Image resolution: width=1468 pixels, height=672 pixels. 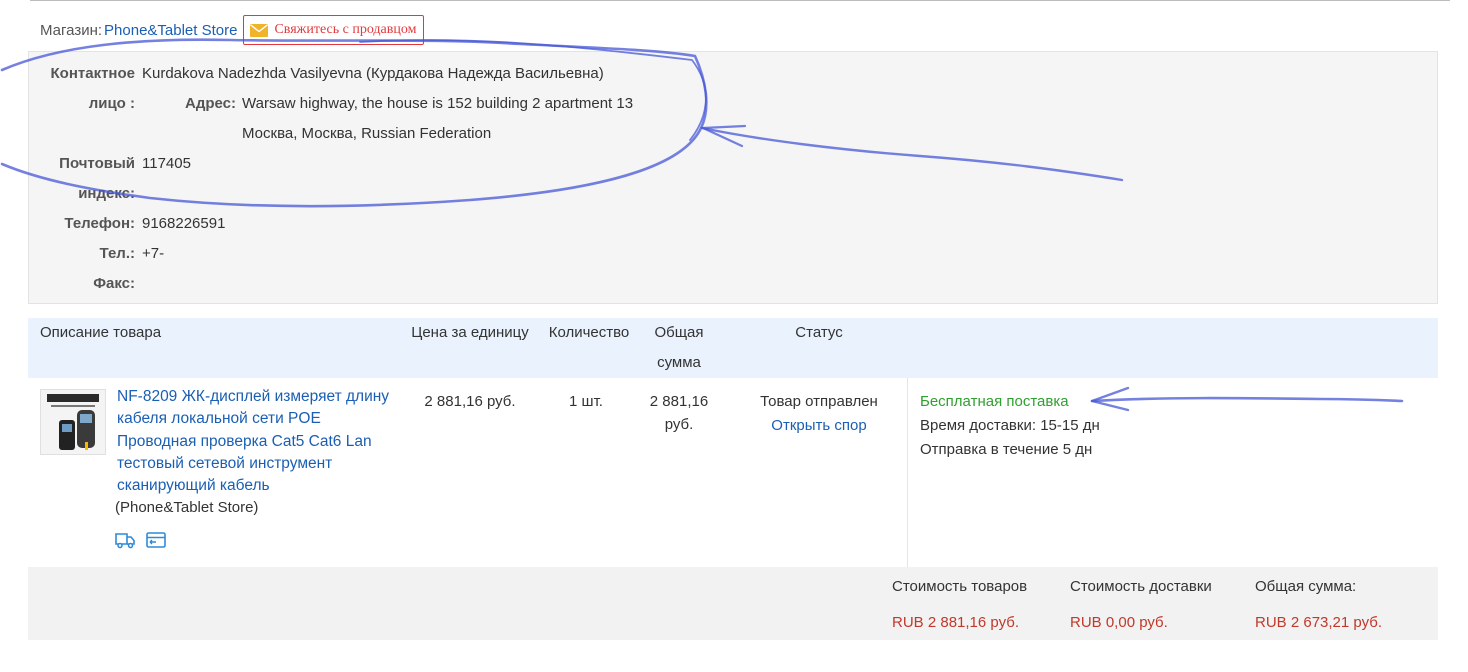 I want to click on card-icon, so click(x=156, y=540).